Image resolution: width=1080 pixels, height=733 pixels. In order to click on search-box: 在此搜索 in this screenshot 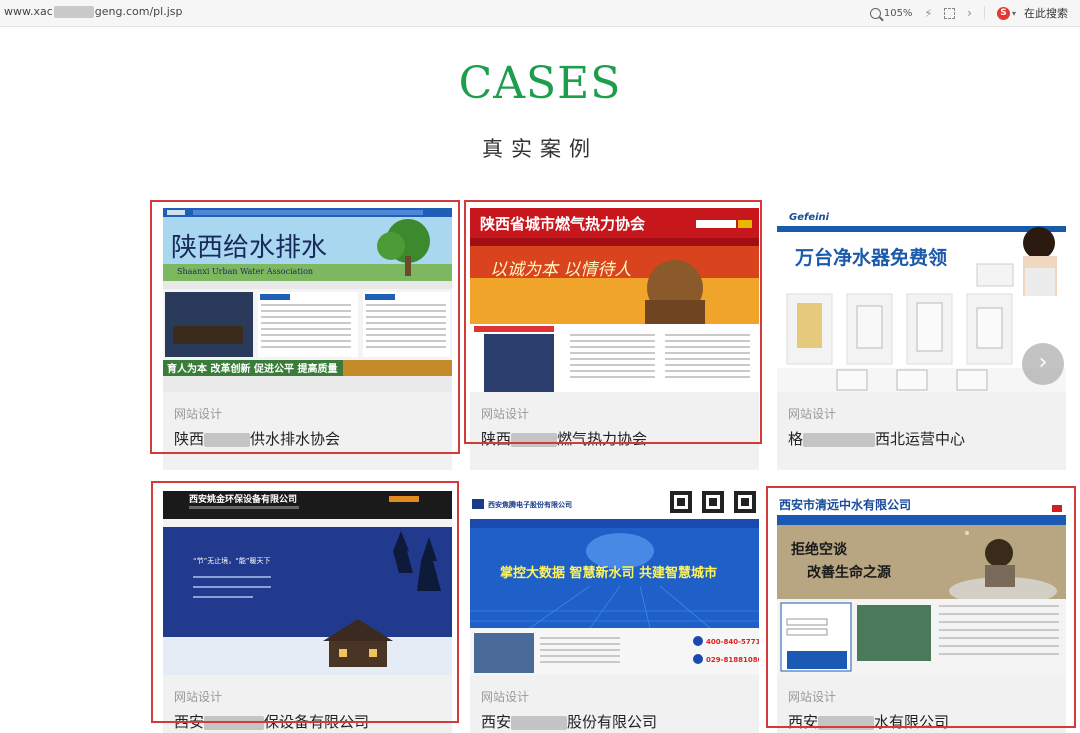, I will do `click(1046, 13)`.